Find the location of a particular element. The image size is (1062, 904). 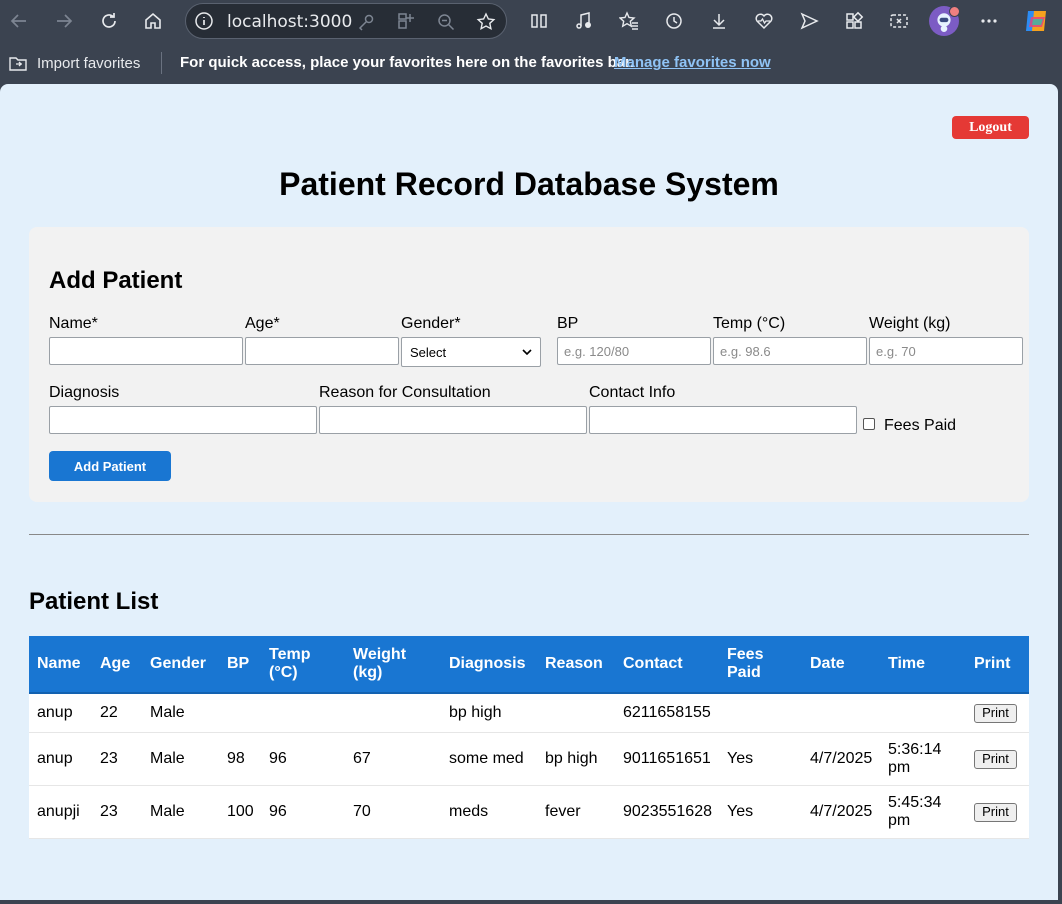

section-divider is located at coordinates (529, 534).